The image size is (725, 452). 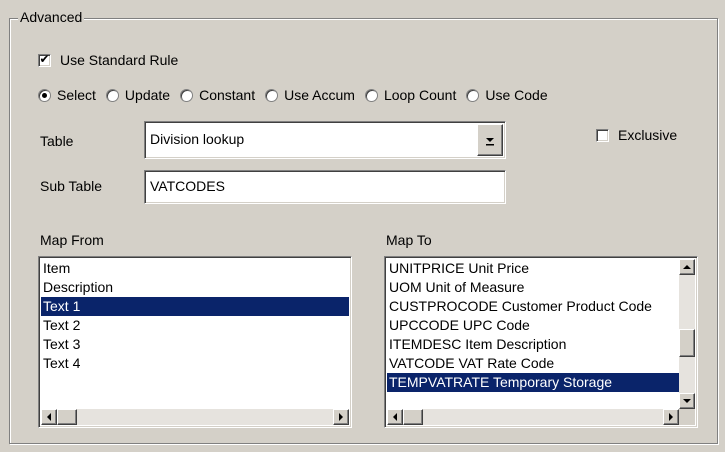 I want to click on radio-constant: Constant, so click(x=217, y=95).